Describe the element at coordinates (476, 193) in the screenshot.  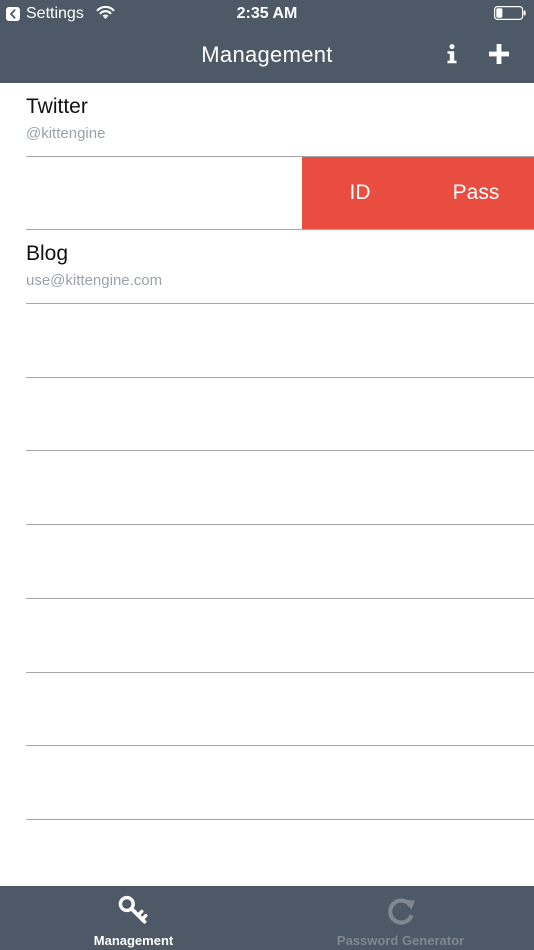
I see `copy-pass-button: Pass` at that location.